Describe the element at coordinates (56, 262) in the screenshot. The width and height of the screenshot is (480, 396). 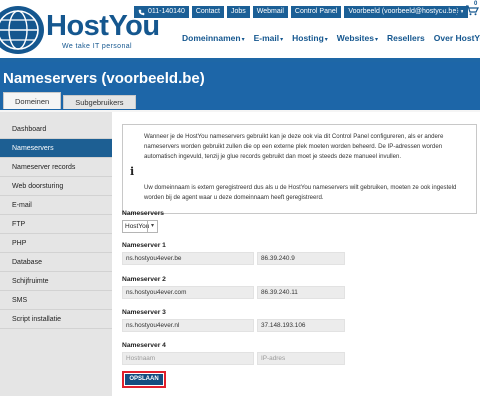
I see `sidebar-item-database: Database` at that location.